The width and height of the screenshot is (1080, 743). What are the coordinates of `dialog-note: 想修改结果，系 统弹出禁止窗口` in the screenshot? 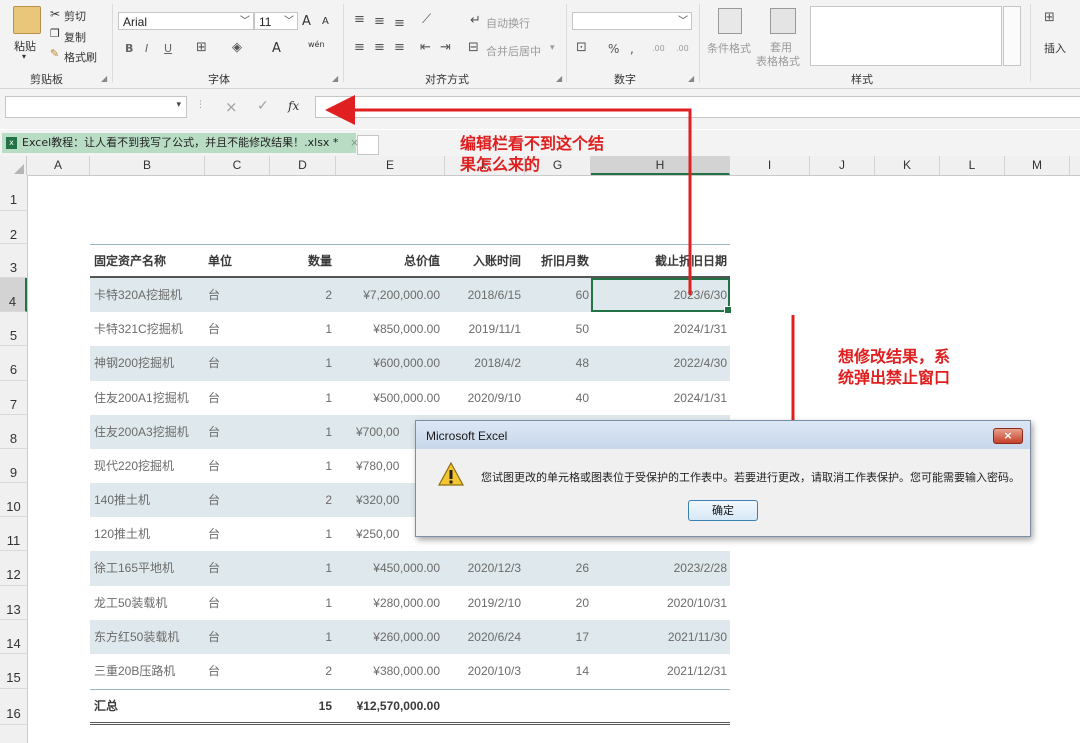 It's located at (894, 367).